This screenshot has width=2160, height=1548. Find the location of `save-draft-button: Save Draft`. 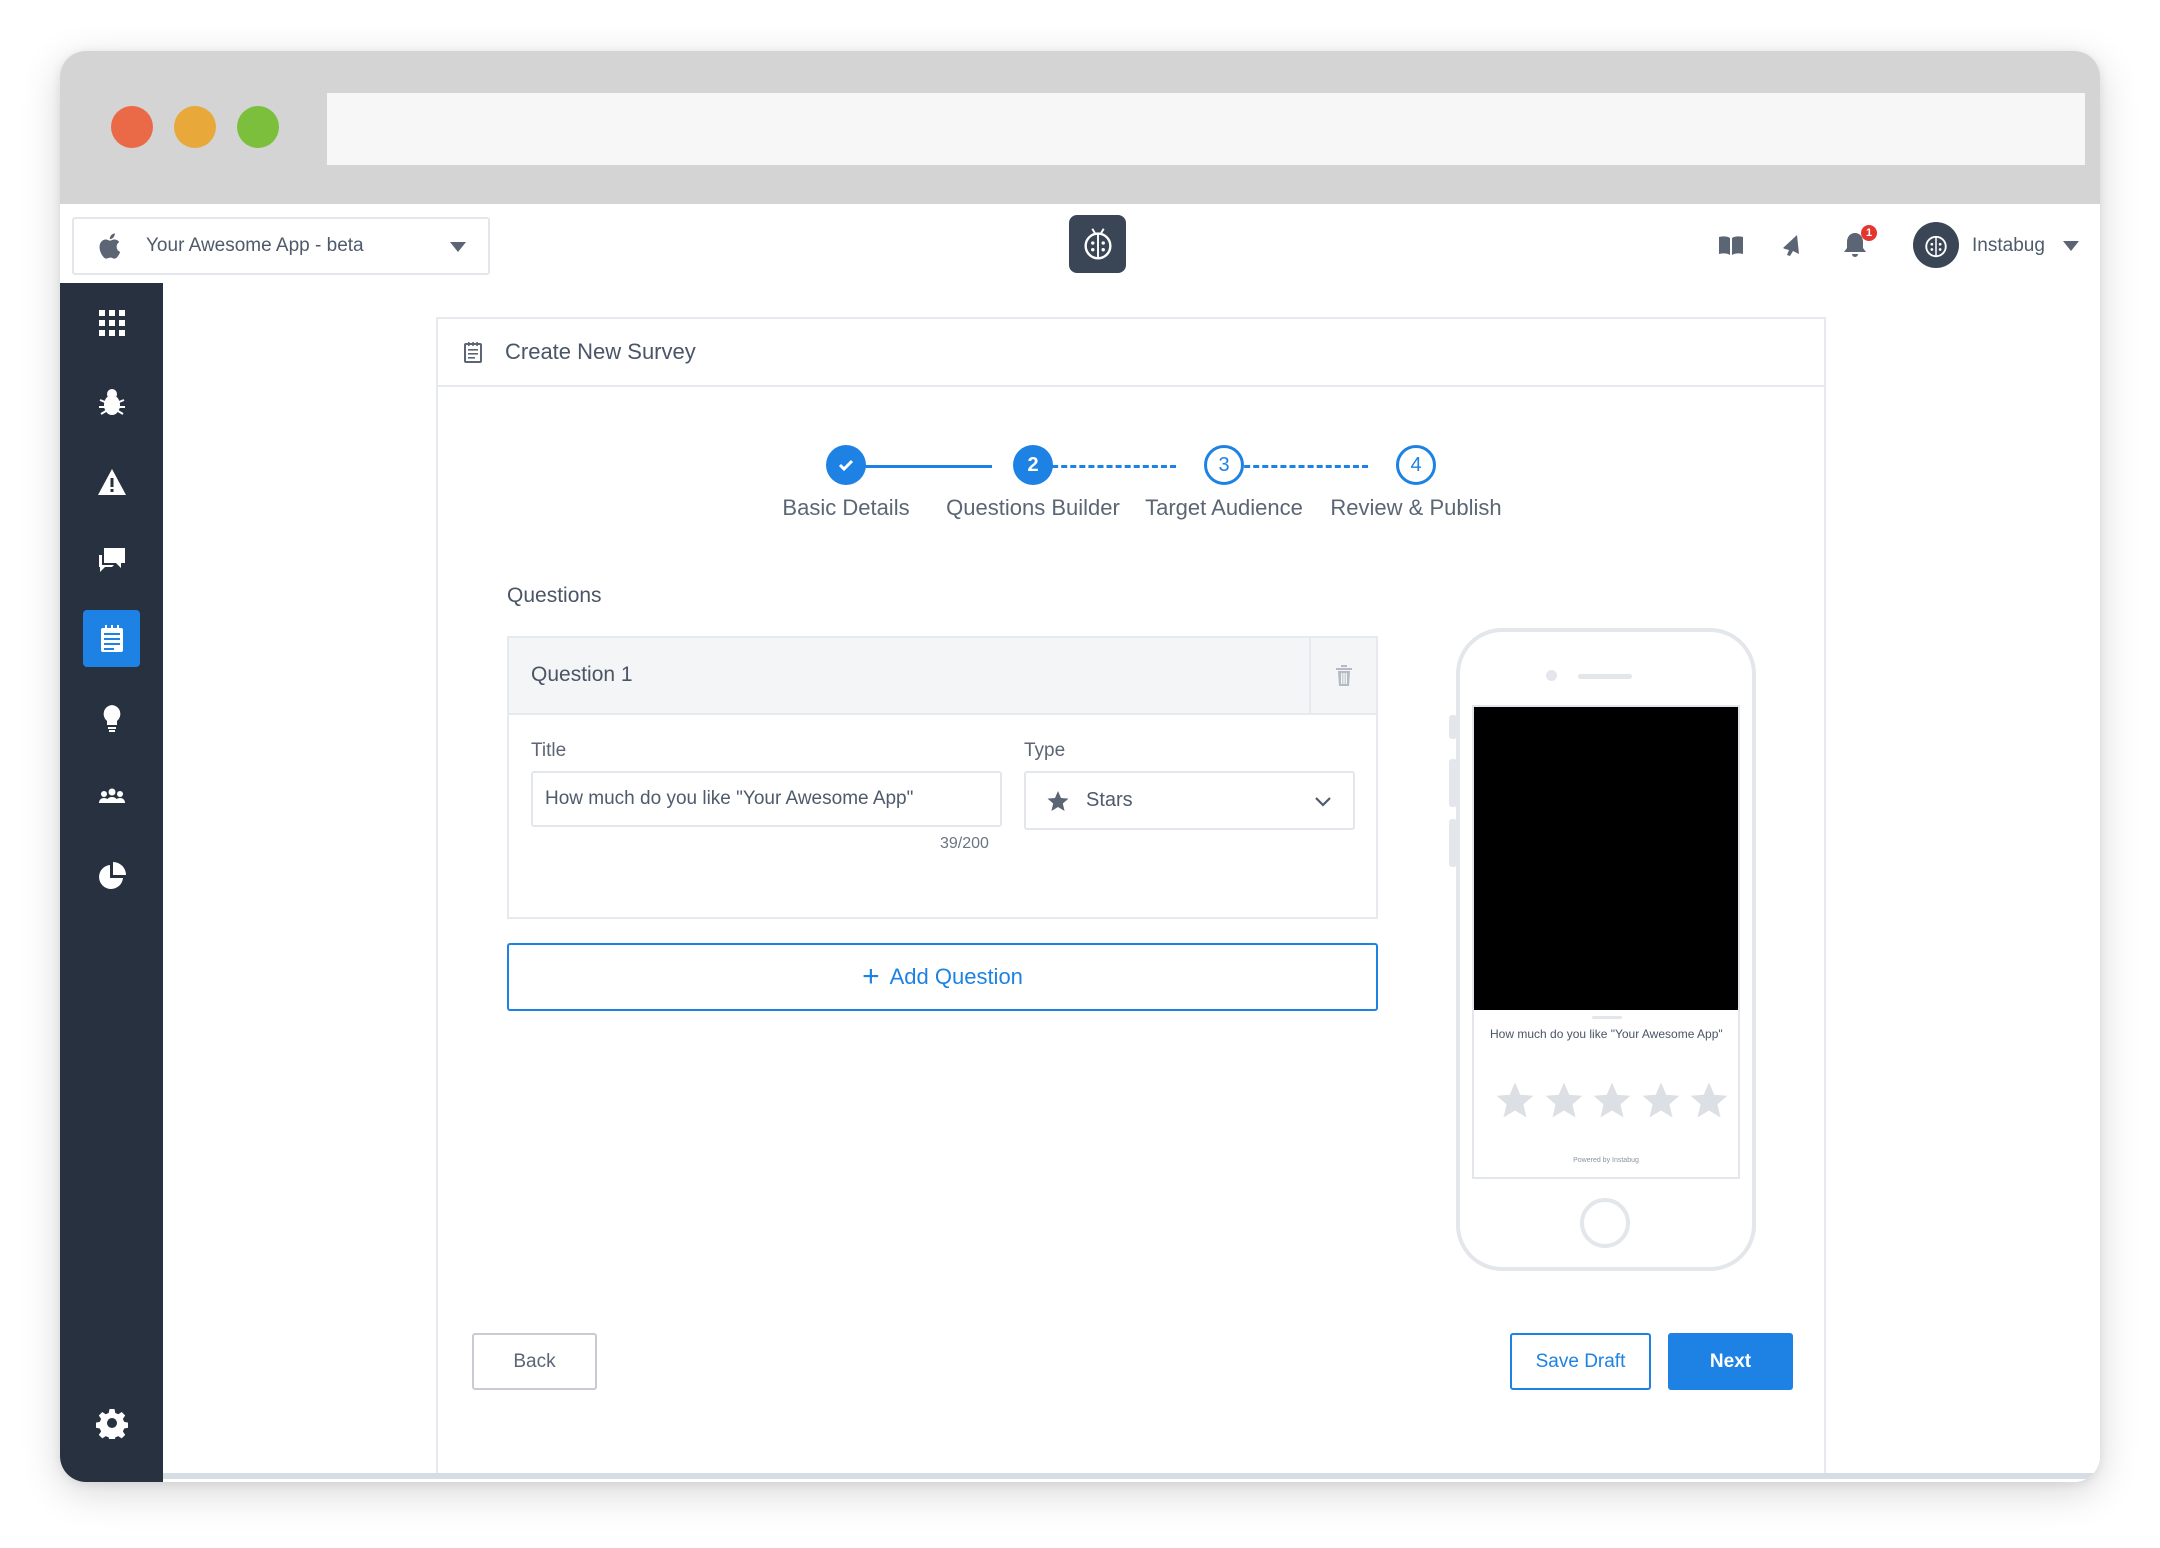

save-draft-button: Save Draft is located at coordinates (1580, 1361).